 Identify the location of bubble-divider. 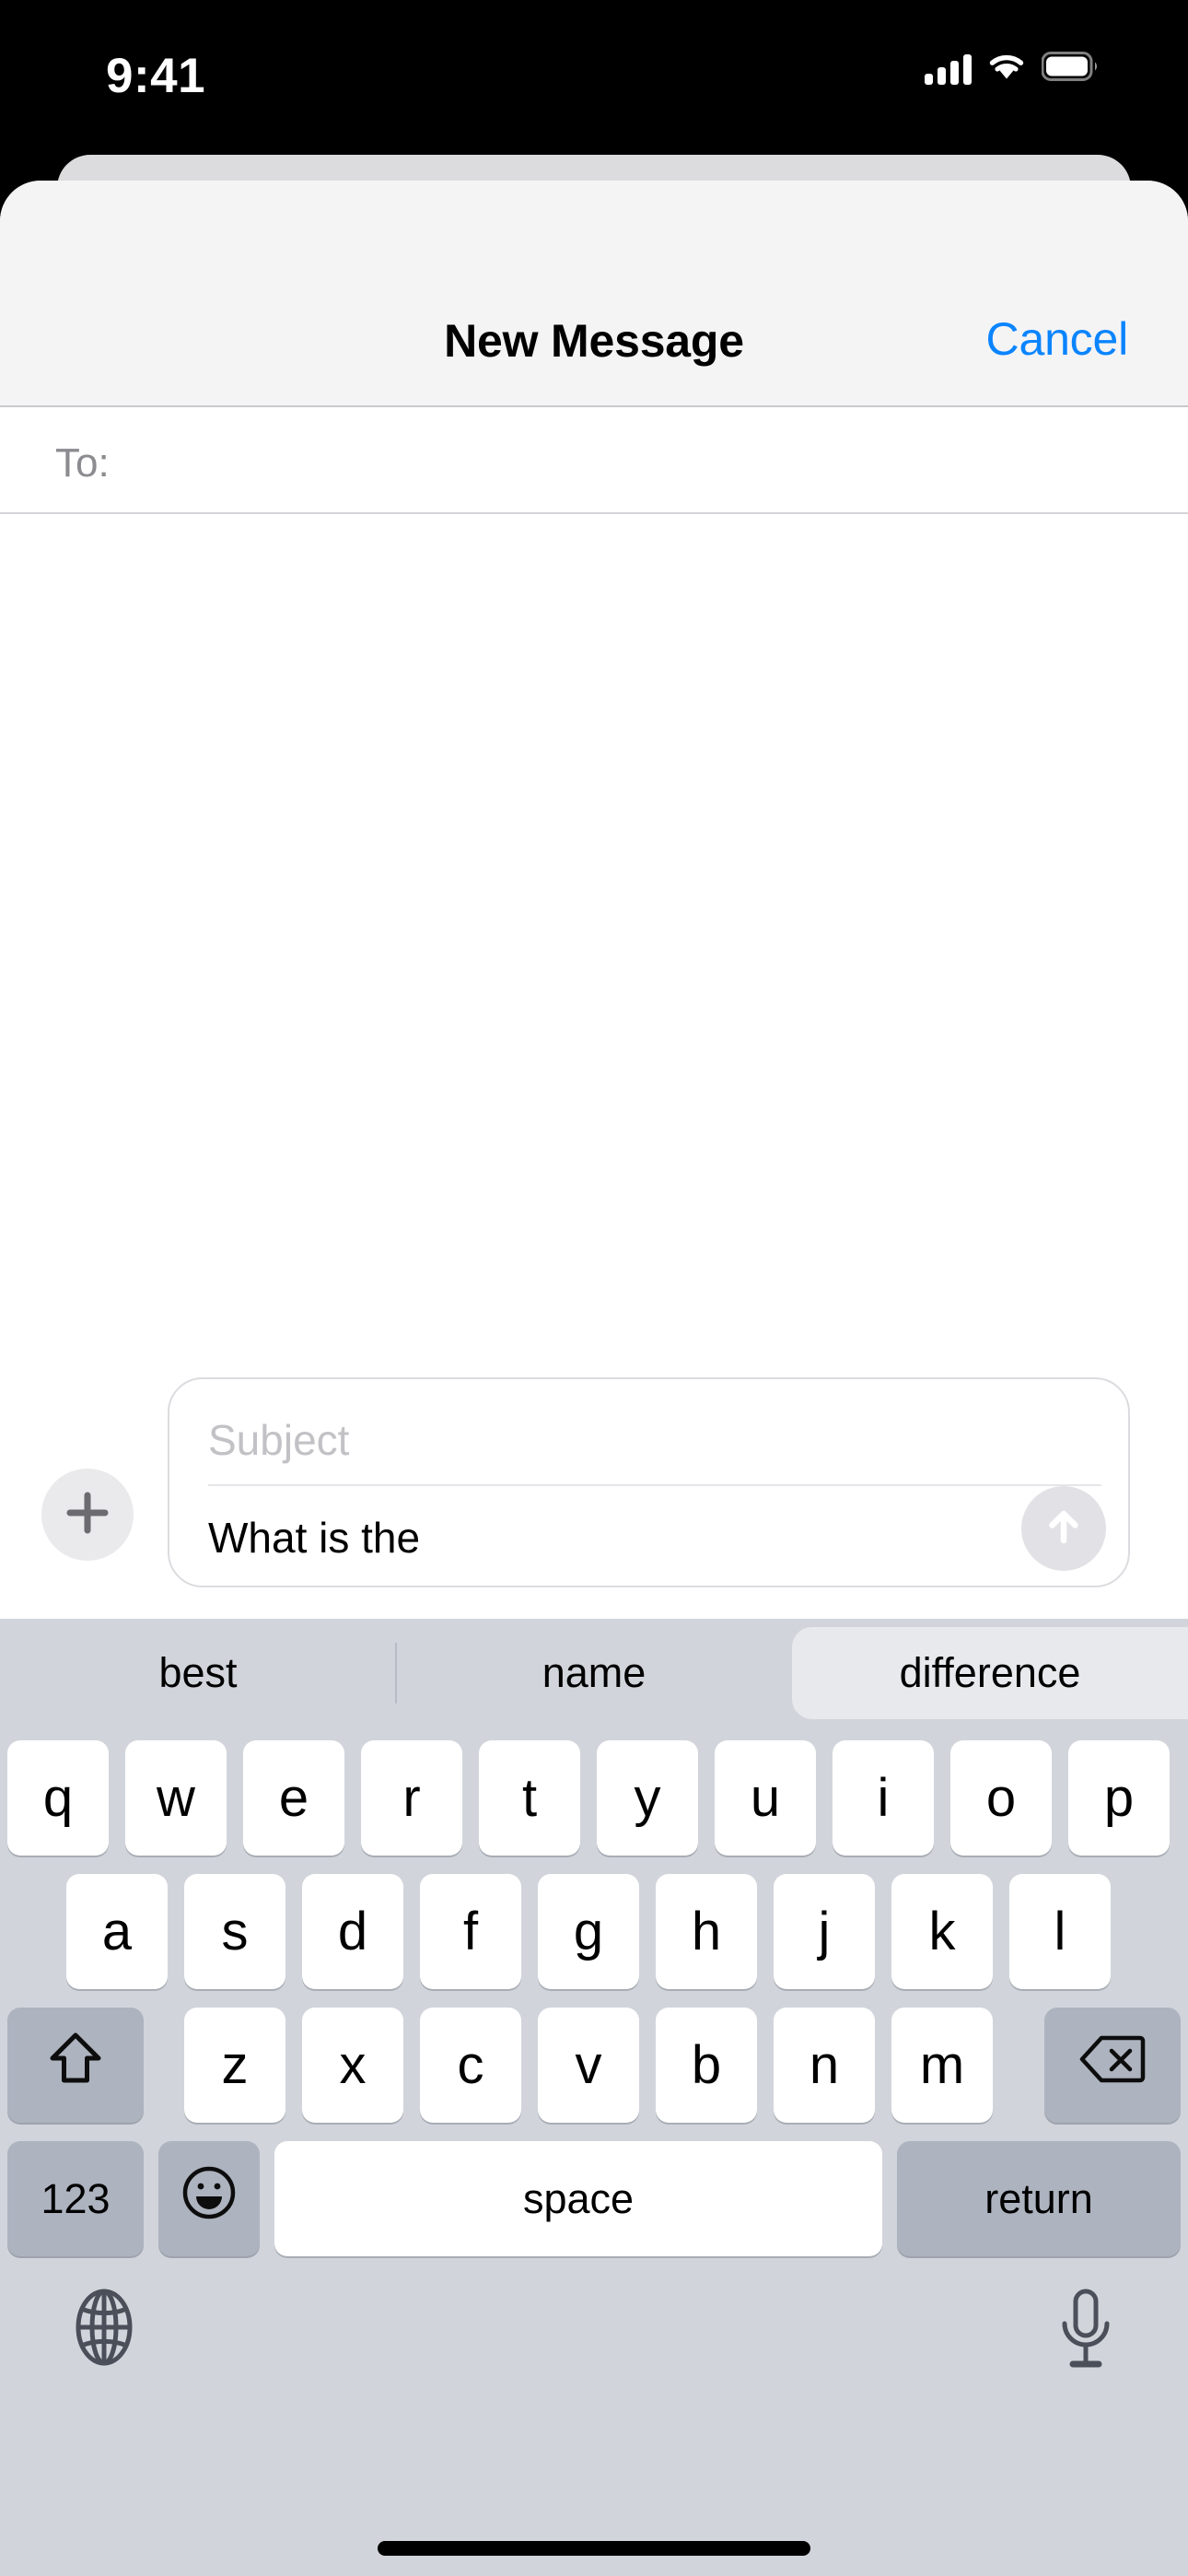
(654, 1485).